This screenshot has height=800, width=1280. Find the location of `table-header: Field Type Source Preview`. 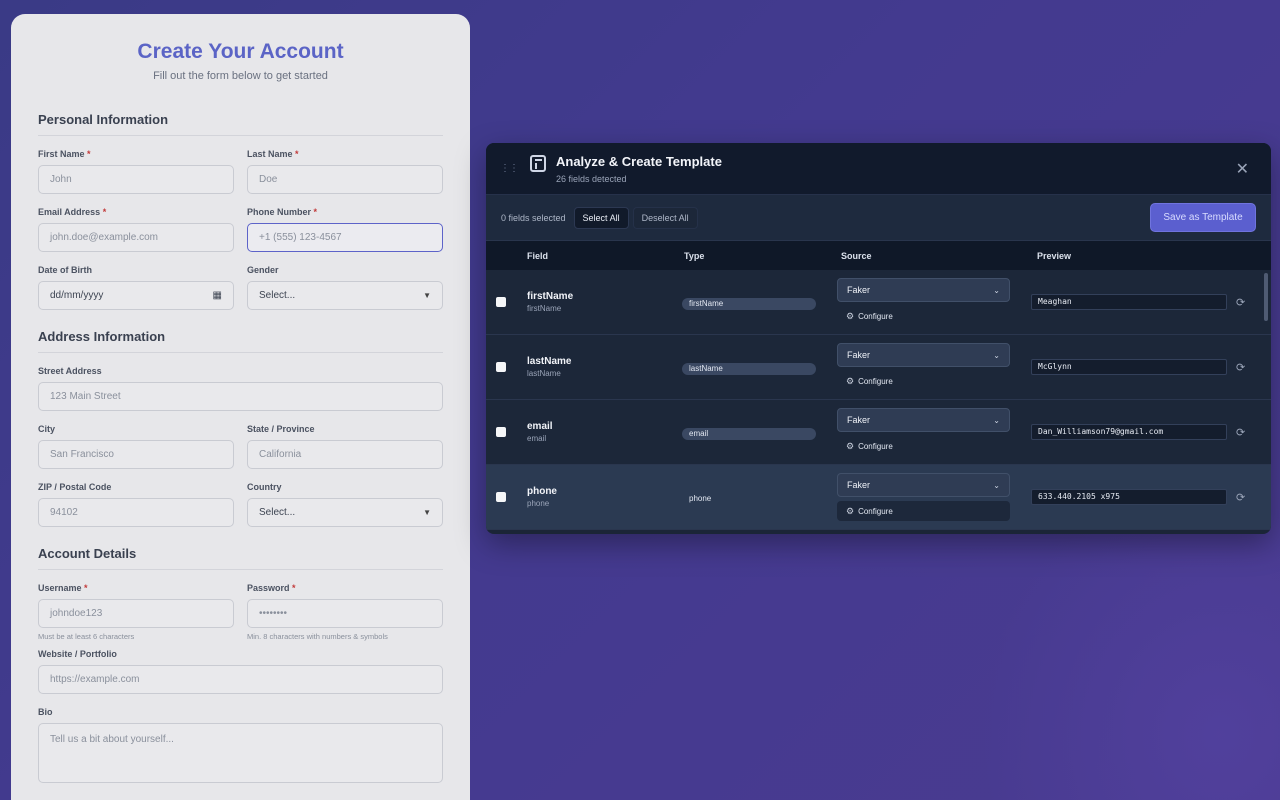

table-header: Field Type Source Preview is located at coordinates (878, 255).